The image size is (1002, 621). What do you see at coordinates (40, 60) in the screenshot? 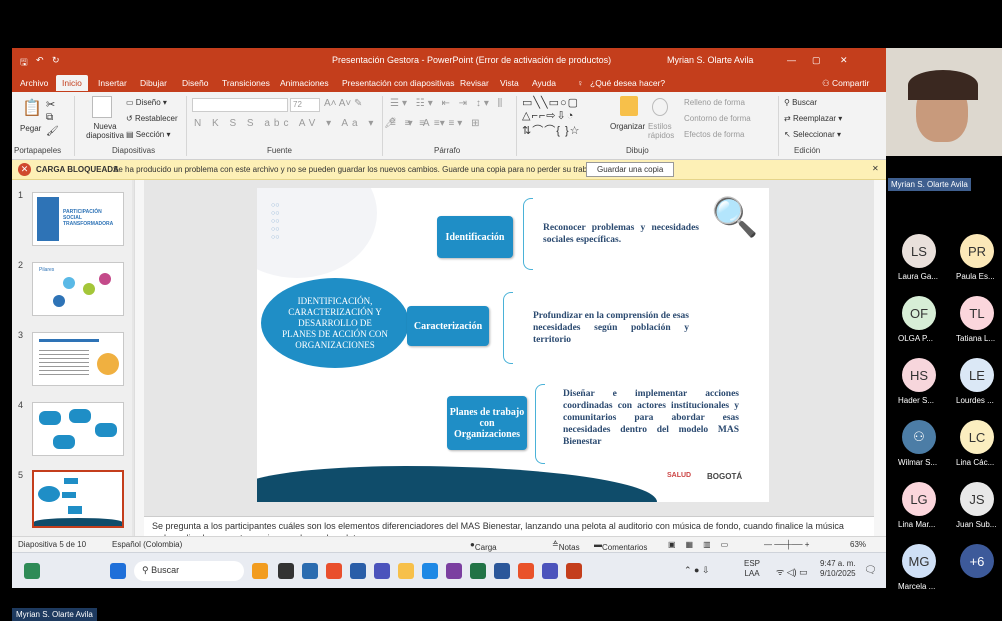
I see `undo-icon: ↶` at bounding box center [40, 60].